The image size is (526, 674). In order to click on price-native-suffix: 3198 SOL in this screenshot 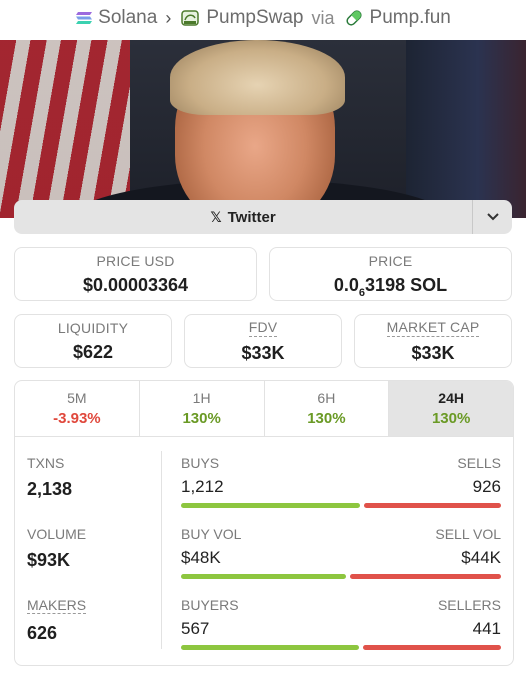, I will do `click(406, 284)`.